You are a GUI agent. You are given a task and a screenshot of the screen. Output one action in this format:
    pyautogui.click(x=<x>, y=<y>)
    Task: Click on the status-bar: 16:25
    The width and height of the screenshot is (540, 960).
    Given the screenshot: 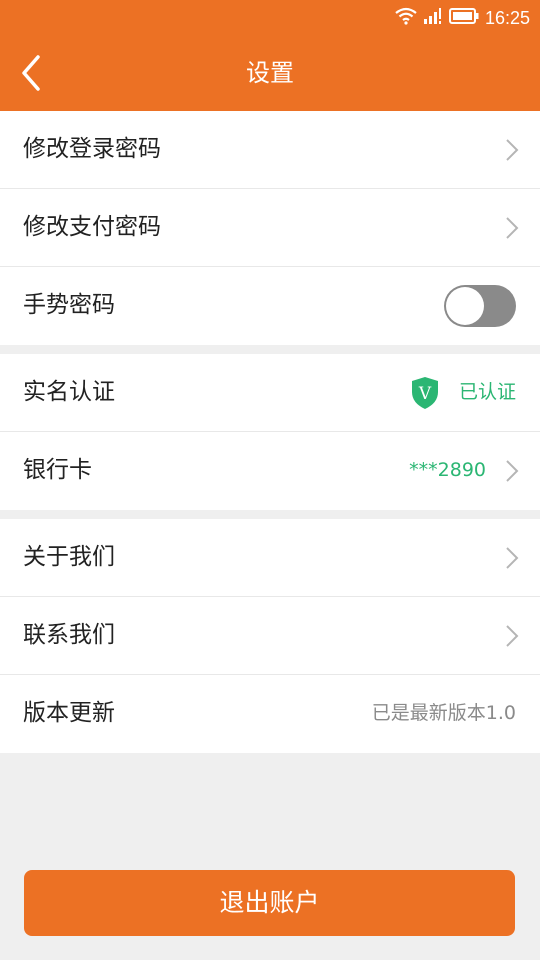 What is the action you would take?
    pyautogui.click(x=462, y=18)
    